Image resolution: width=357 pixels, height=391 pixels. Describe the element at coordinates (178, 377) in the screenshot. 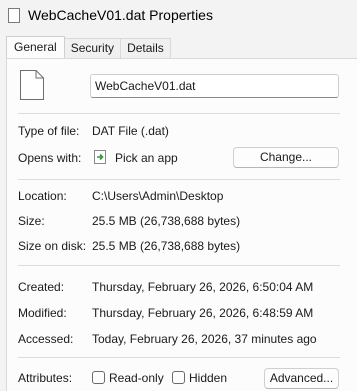

I see `hidden-checkbox` at that location.